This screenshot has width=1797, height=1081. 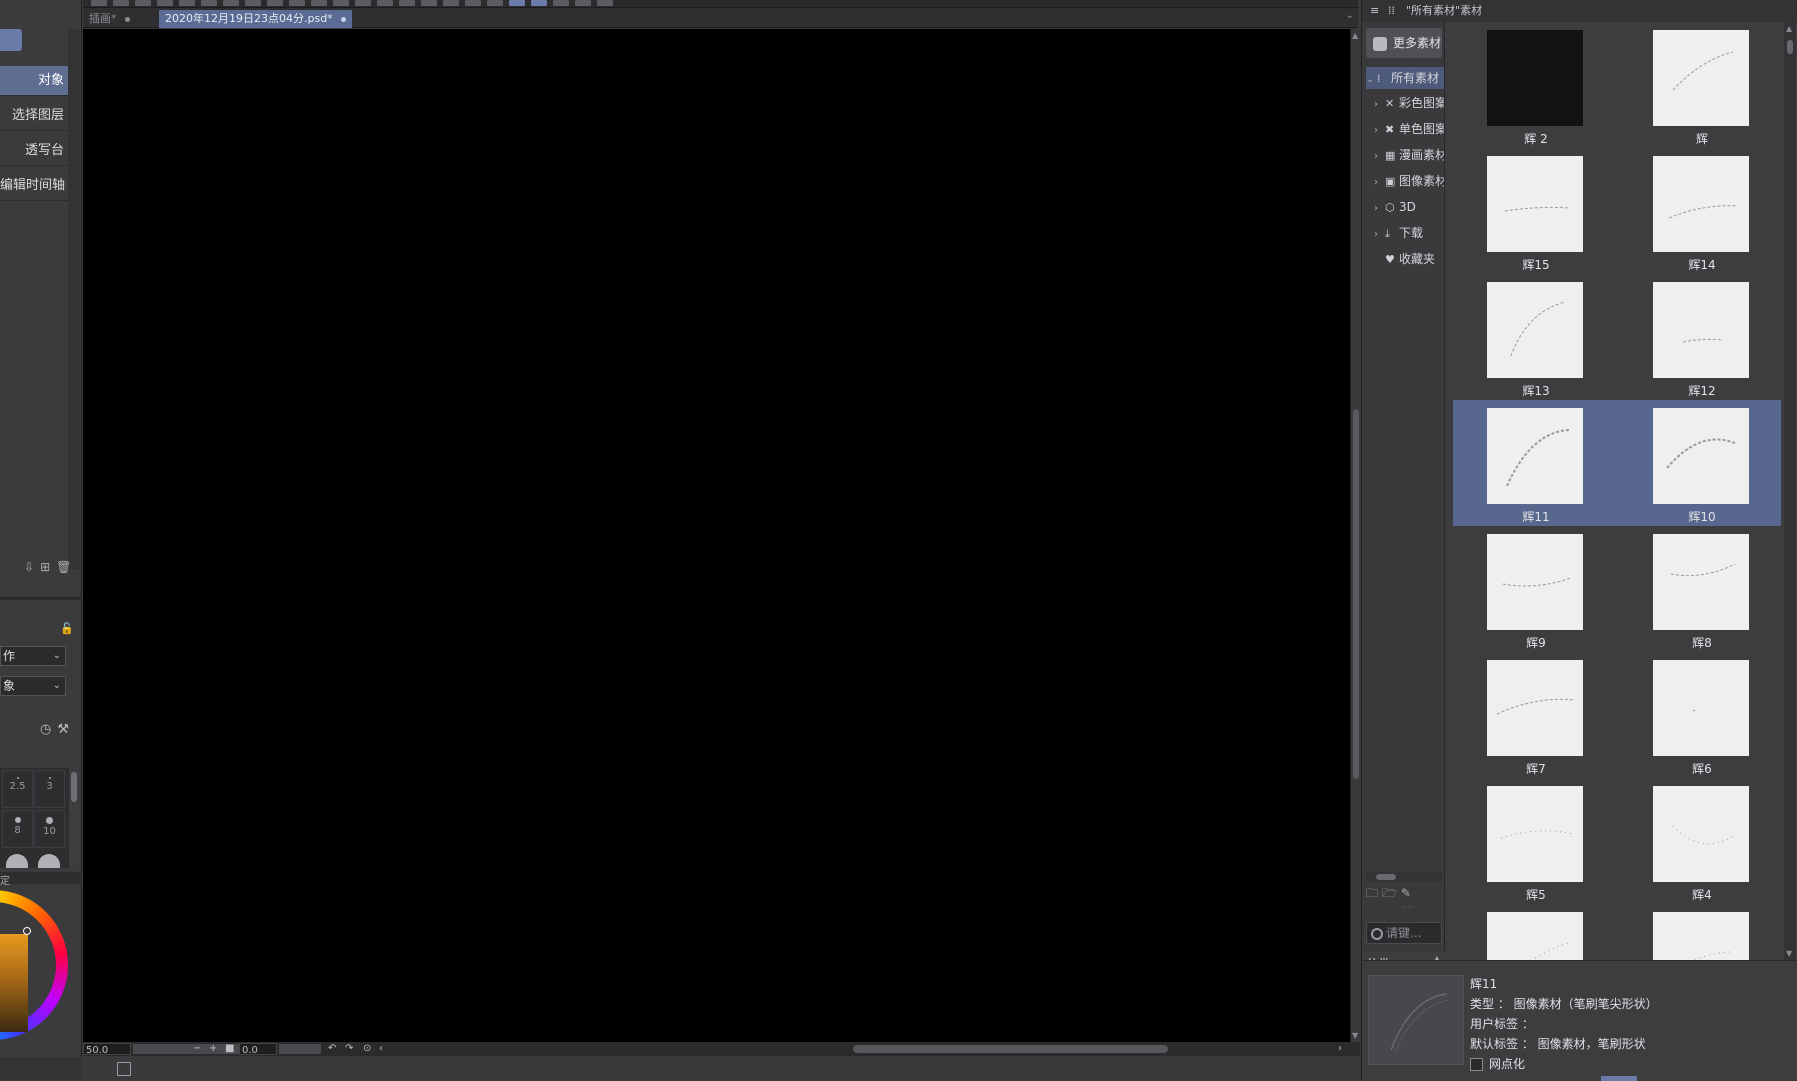 I want to click on reset-rotation-icon: ⊙, so click(x=367, y=1049).